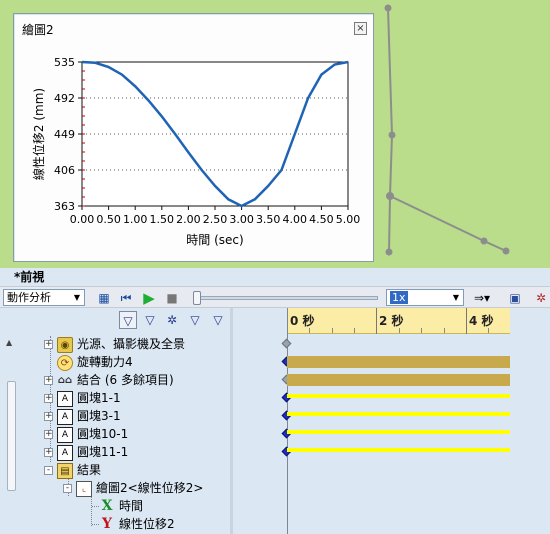 The width and height of the screenshot is (550, 534). Describe the element at coordinates (125, 380) in the screenshot. I see `tree-item-label: 結合 (6 多餘項目)` at that location.